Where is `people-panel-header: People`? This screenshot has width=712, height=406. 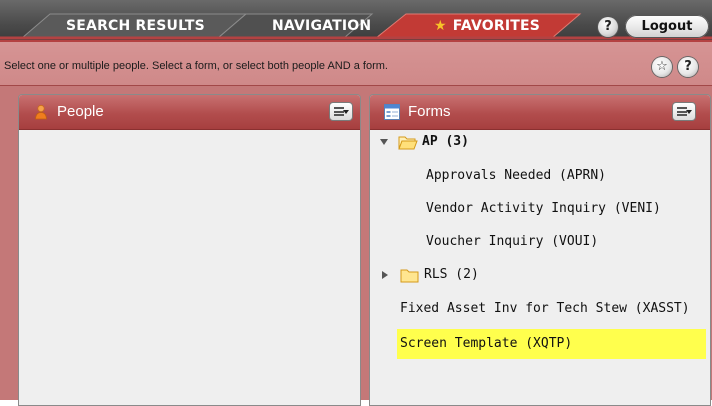
people-panel-header: People is located at coordinates (189, 112).